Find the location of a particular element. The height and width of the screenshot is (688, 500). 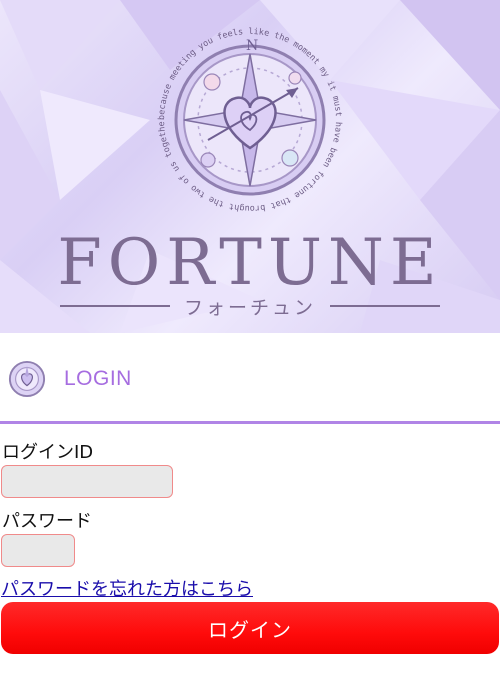

login-id-label: ログインID is located at coordinates (48, 452).